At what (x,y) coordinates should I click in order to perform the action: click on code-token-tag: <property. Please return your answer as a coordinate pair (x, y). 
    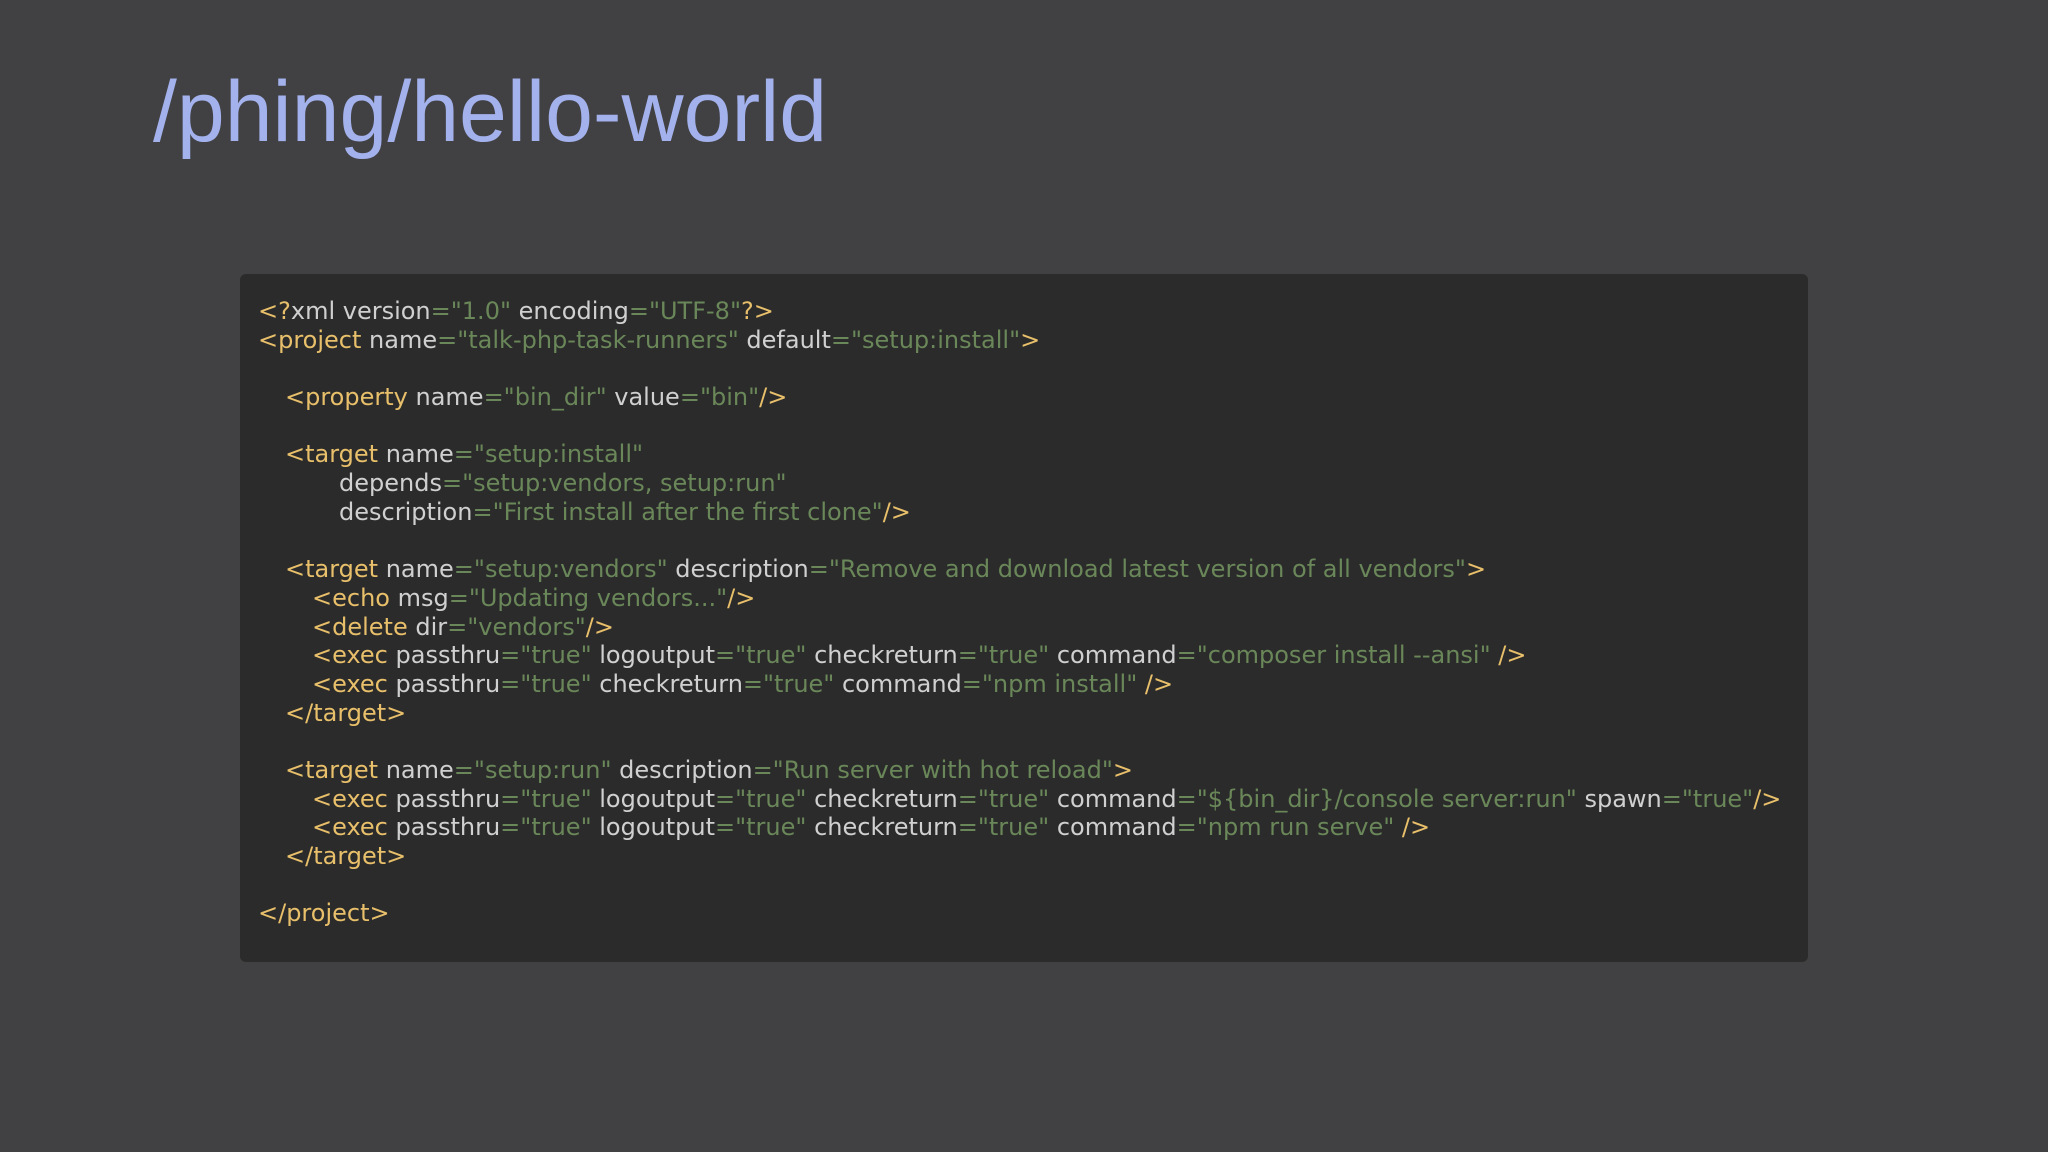
    Looking at the image, I should click on (346, 397).